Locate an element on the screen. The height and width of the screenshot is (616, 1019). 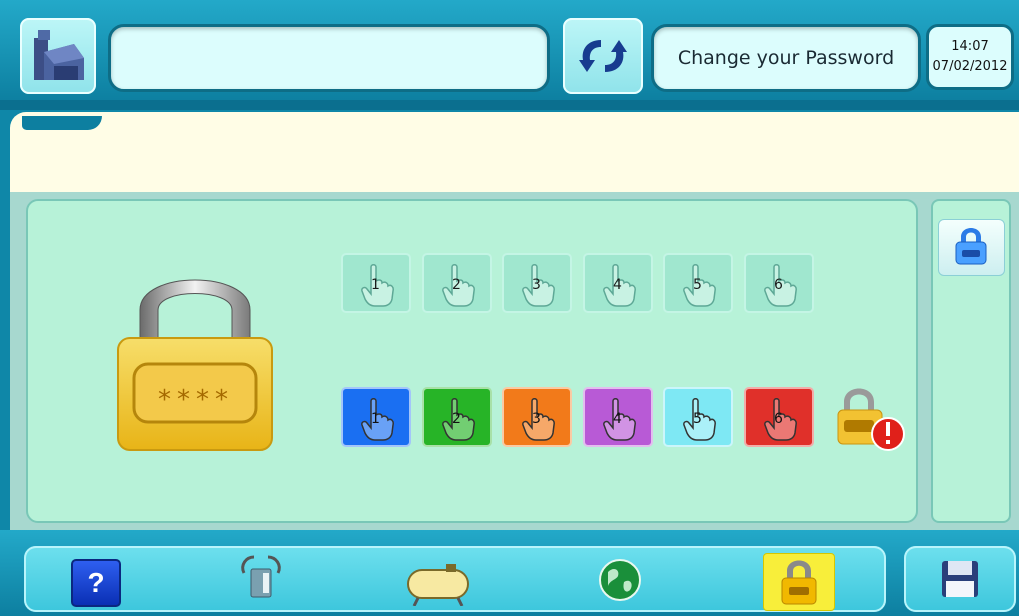
finger-key-pale-6: 6 is located at coordinates (779, 283).